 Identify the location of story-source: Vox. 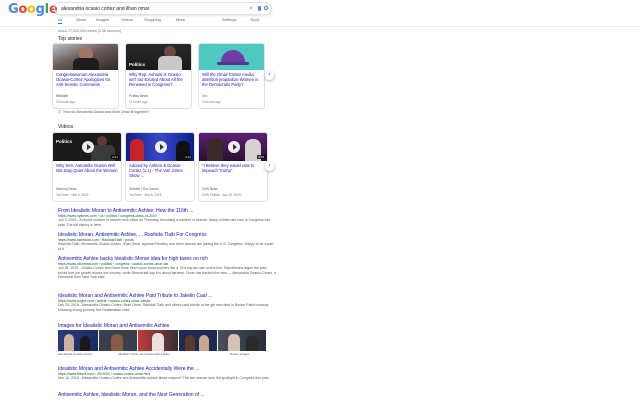
(205, 96).